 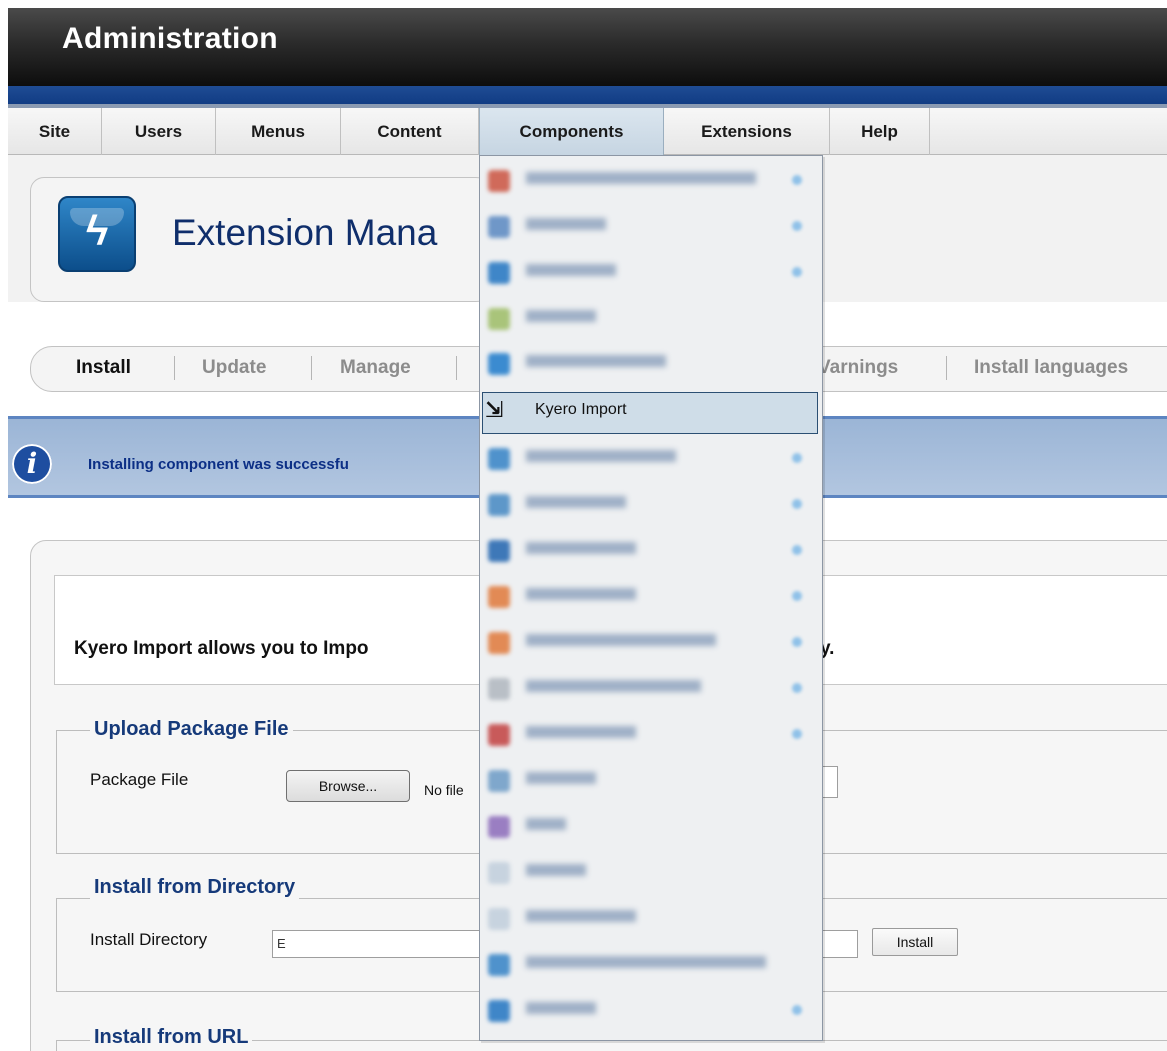 What do you see at coordinates (858, 368) in the screenshot?
I see `tab-warnings: Varnings` at bounding box center [858, 368].